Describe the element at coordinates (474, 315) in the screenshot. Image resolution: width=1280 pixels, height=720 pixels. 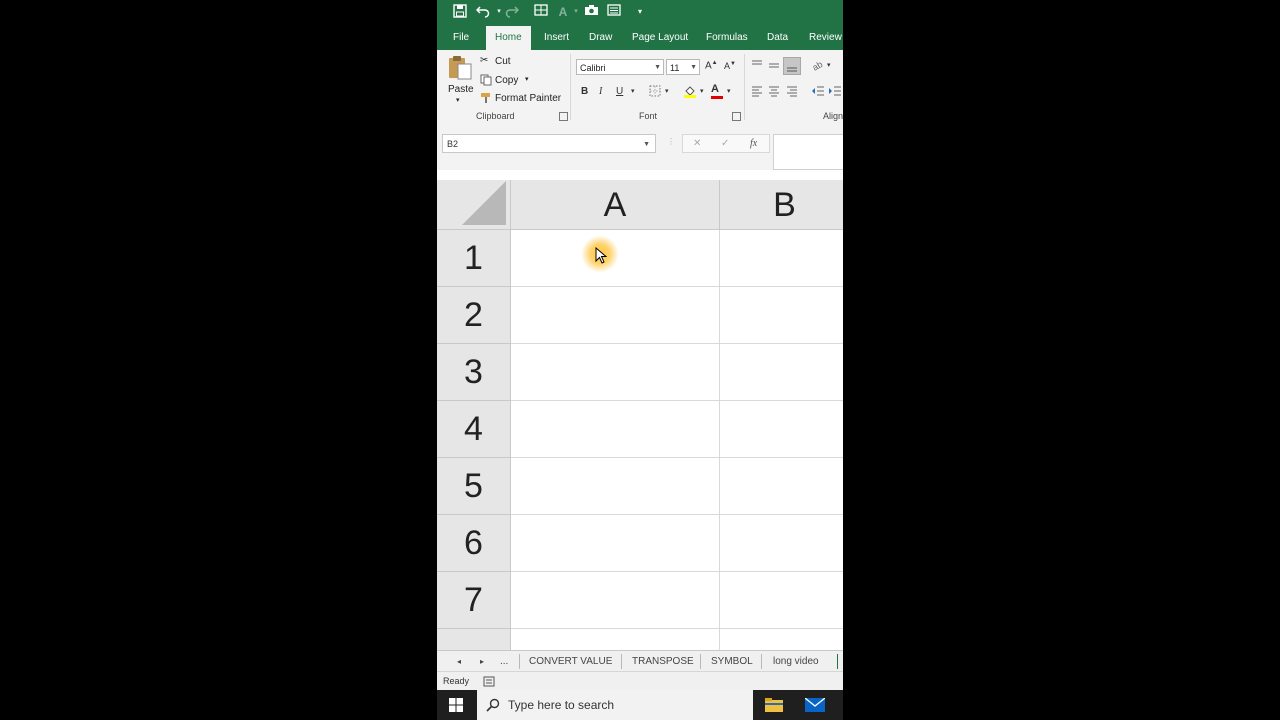
I see `row-header-2: 2` at that location.